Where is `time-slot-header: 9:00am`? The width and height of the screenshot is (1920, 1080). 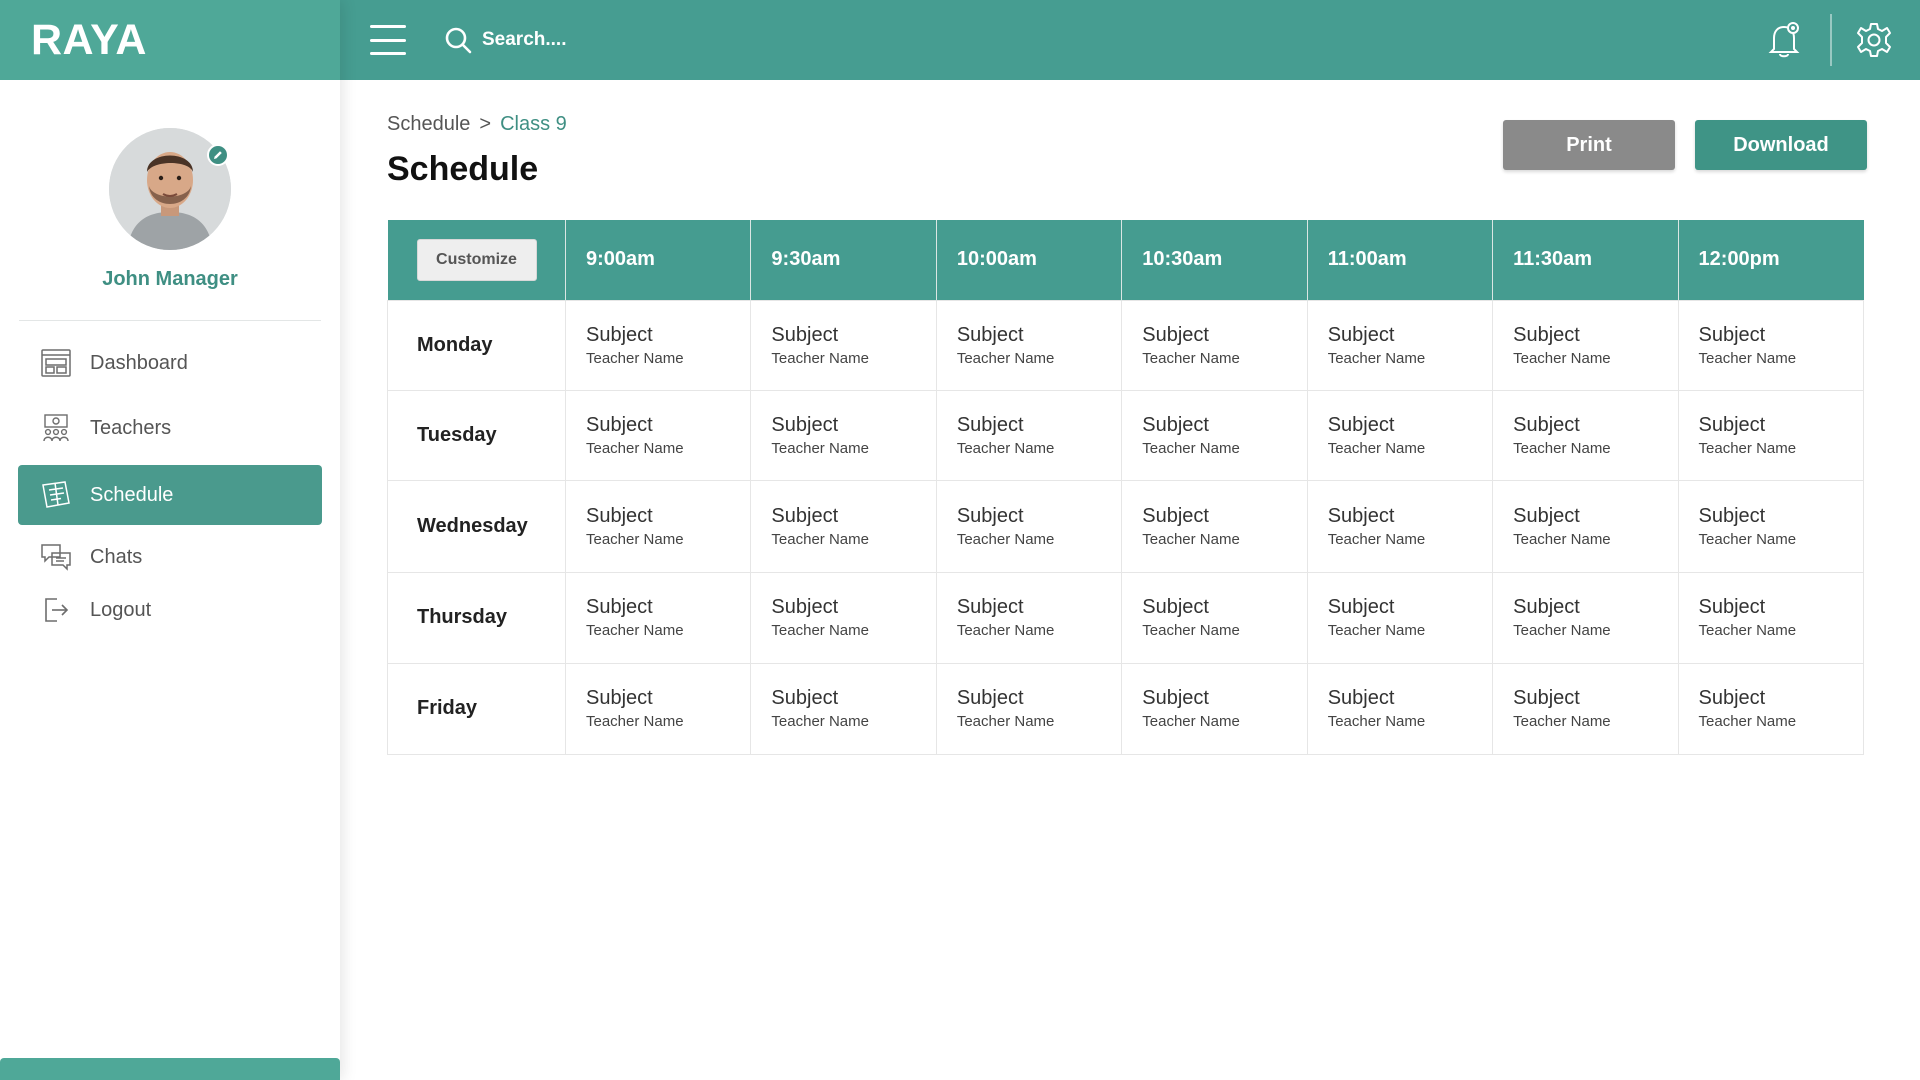 time-slot-header: 9:00am is located at coordinates (658, 260).